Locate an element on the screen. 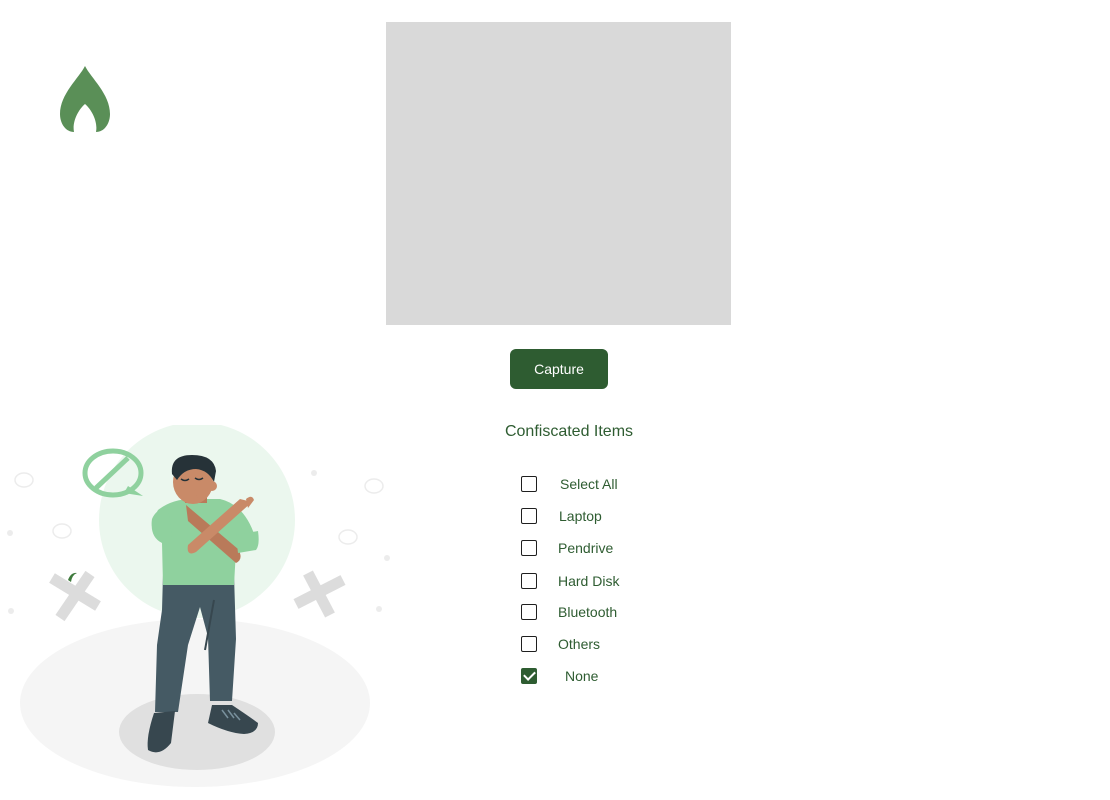 The width and height of the screenshot is (1110, 800). flame-logo-icon is located at coordinates (85, 99).